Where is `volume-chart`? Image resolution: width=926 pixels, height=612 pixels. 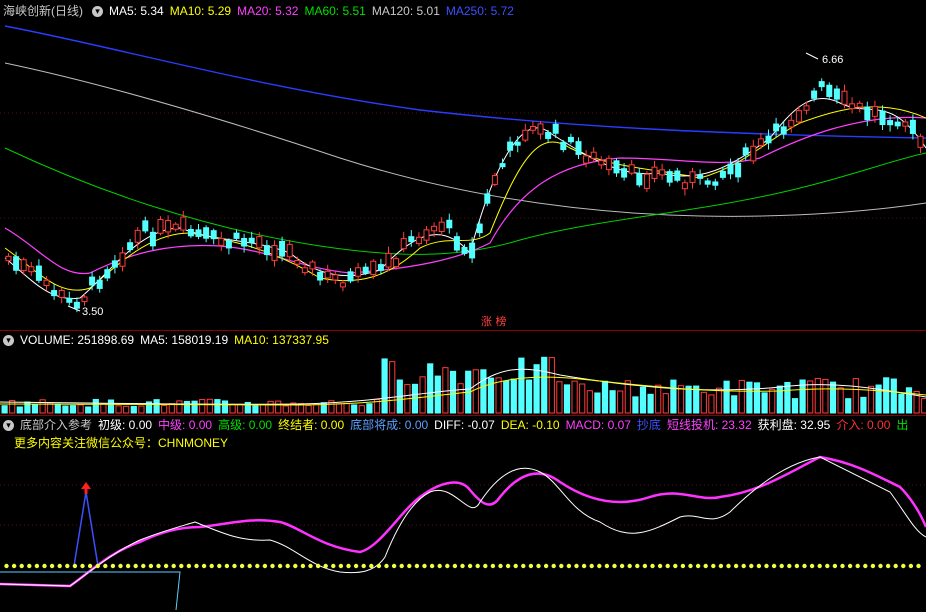
volume-chart is located at coordinates (463, 381).